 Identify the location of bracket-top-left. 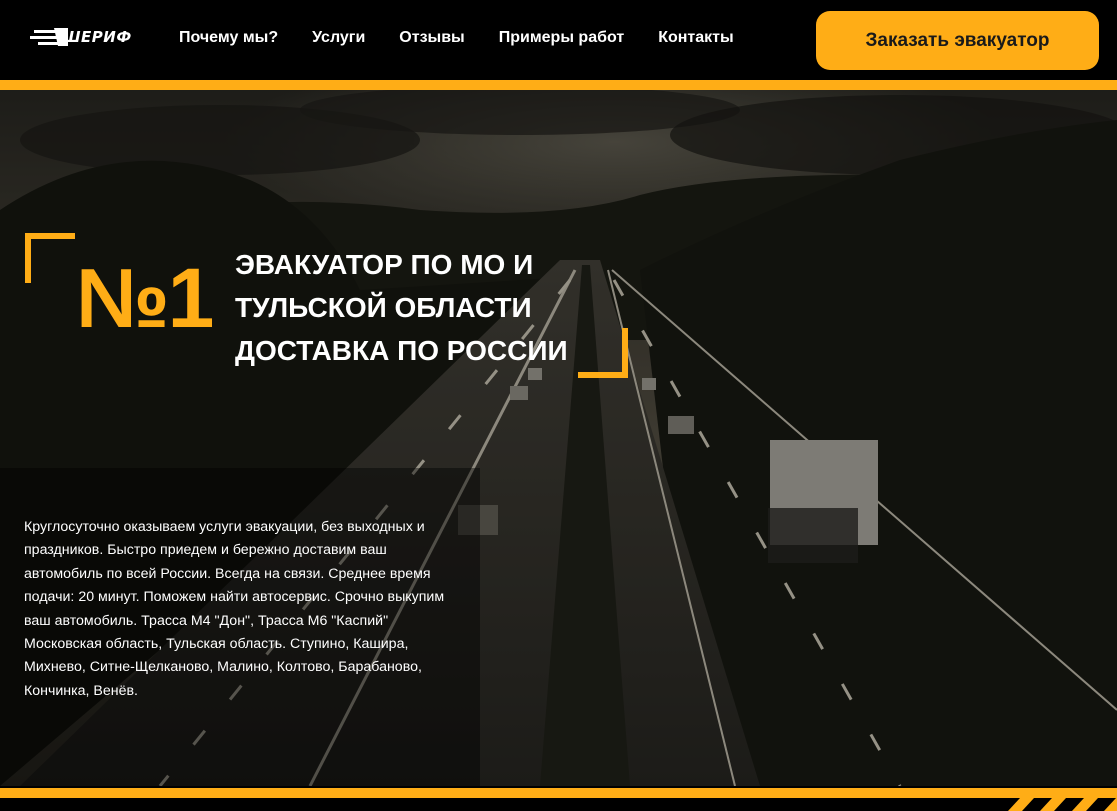
(50, 258).